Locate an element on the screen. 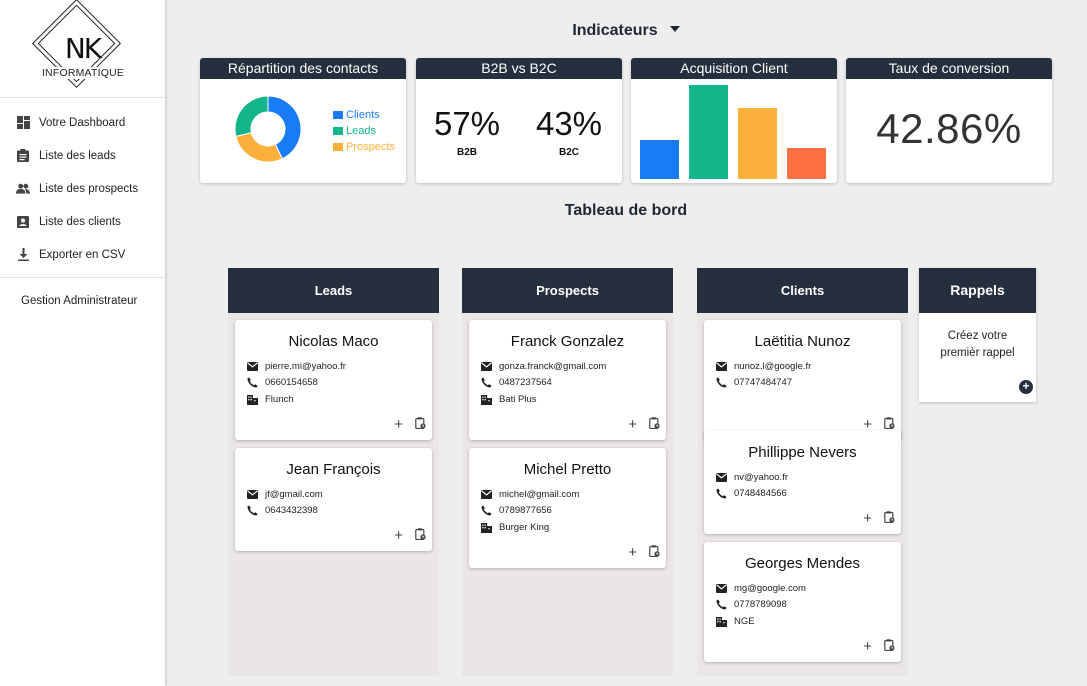  contact-email: michel@gmail.com is located at coordinates (539, 494).